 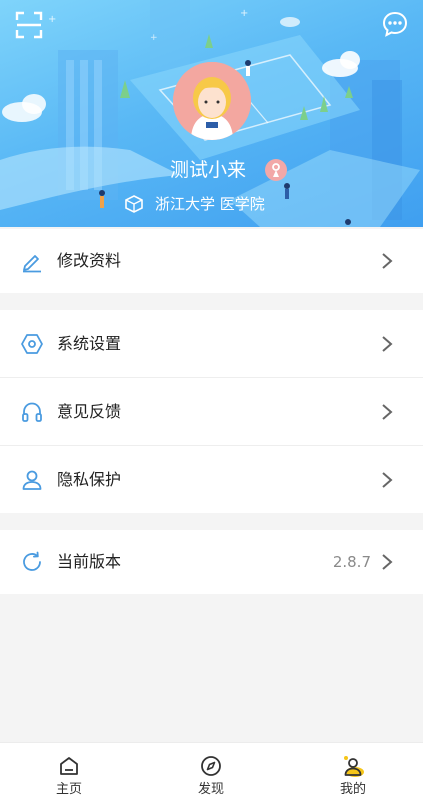 I want to click on user-active-icon, so click(x=353, y=766).